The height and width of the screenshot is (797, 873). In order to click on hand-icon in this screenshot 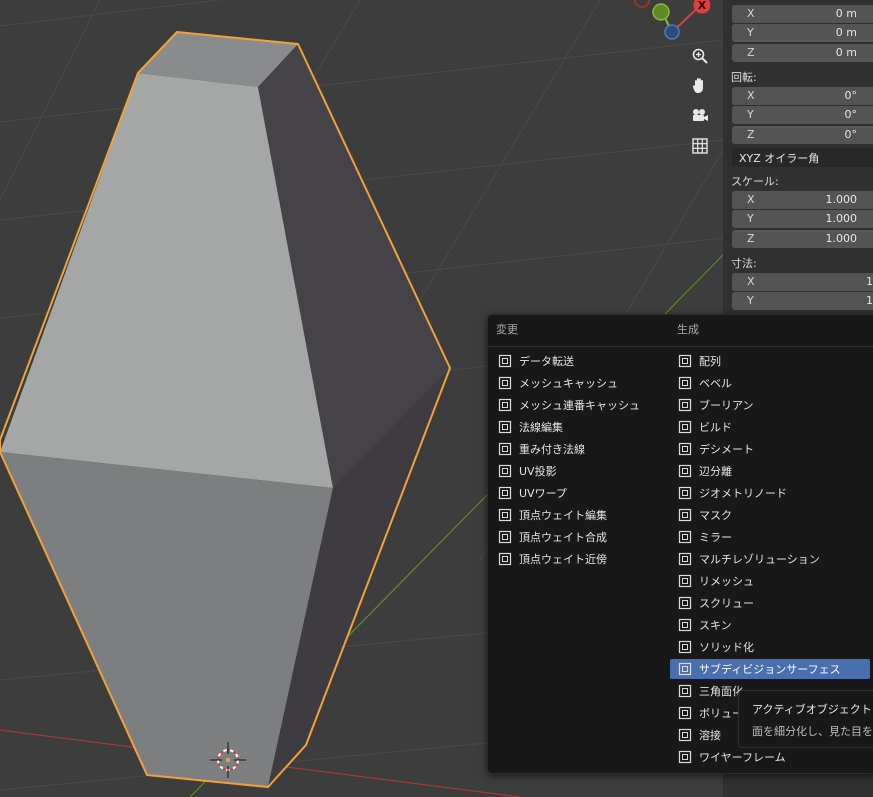, I will do `click(697, 85)`.